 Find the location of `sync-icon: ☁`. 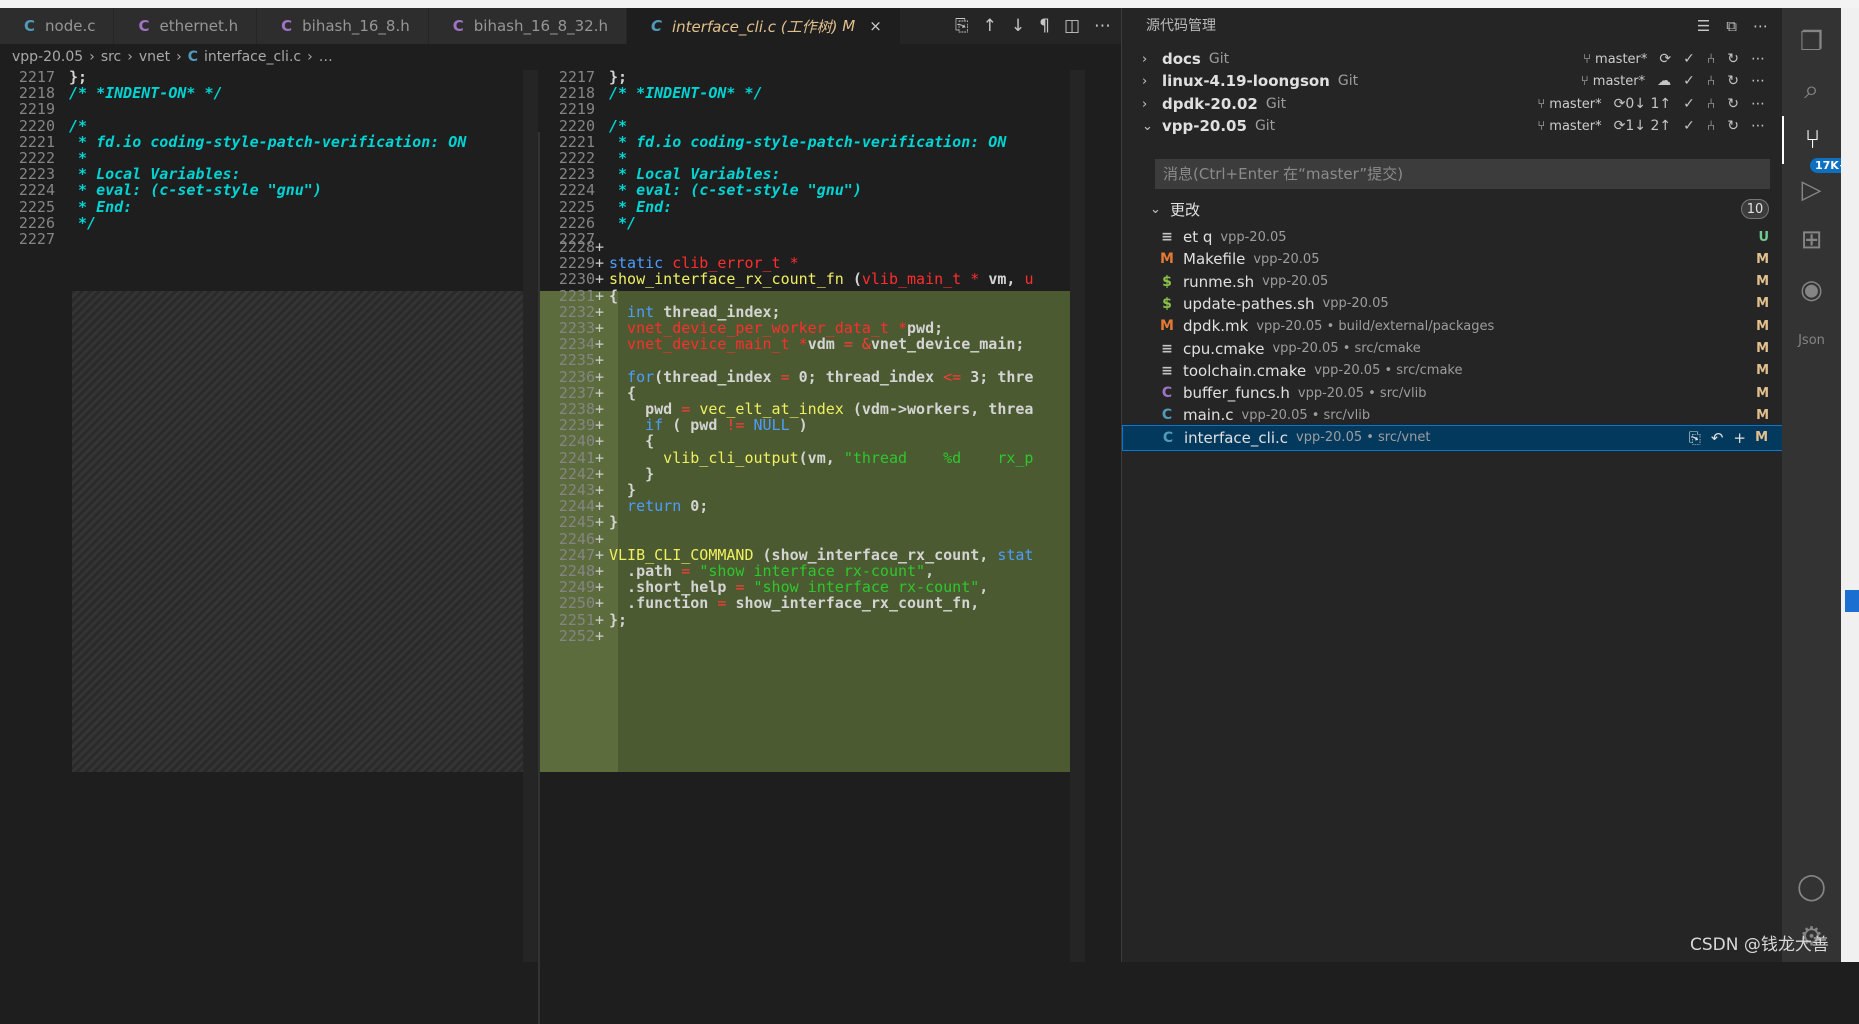

sync-icon: ☁ is located at coordinates (1664, 81).